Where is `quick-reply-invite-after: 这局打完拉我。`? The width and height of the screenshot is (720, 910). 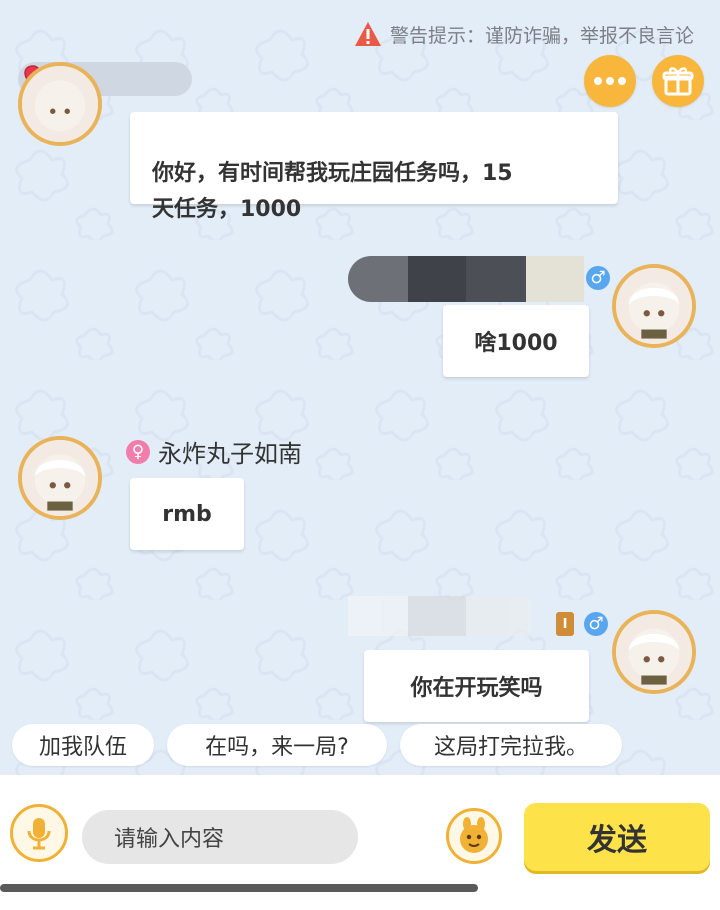 quick-reply-invite-after: 这局打完拉我。 is located at coordinates (511, 745).